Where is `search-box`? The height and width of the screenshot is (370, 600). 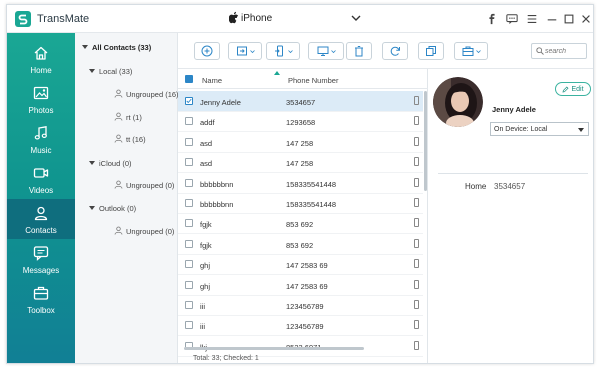
search-box is located at coordinates (559, 51).